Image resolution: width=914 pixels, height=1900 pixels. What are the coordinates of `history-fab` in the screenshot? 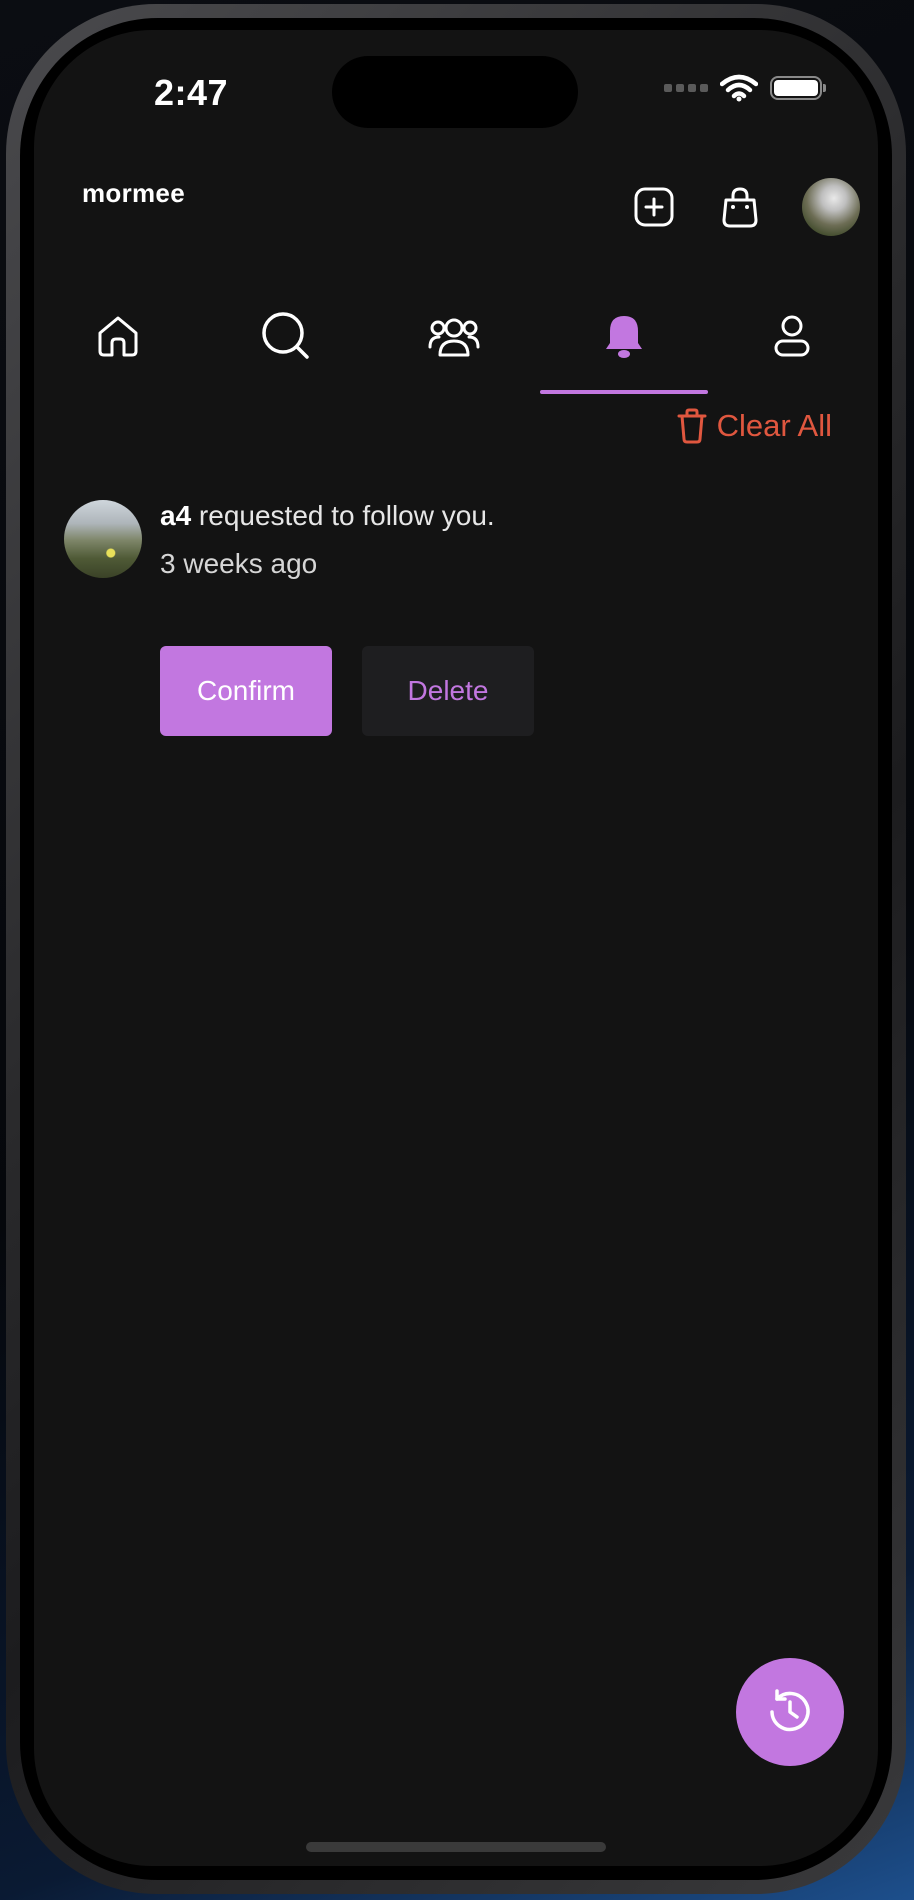 It's located at (790, 1712).